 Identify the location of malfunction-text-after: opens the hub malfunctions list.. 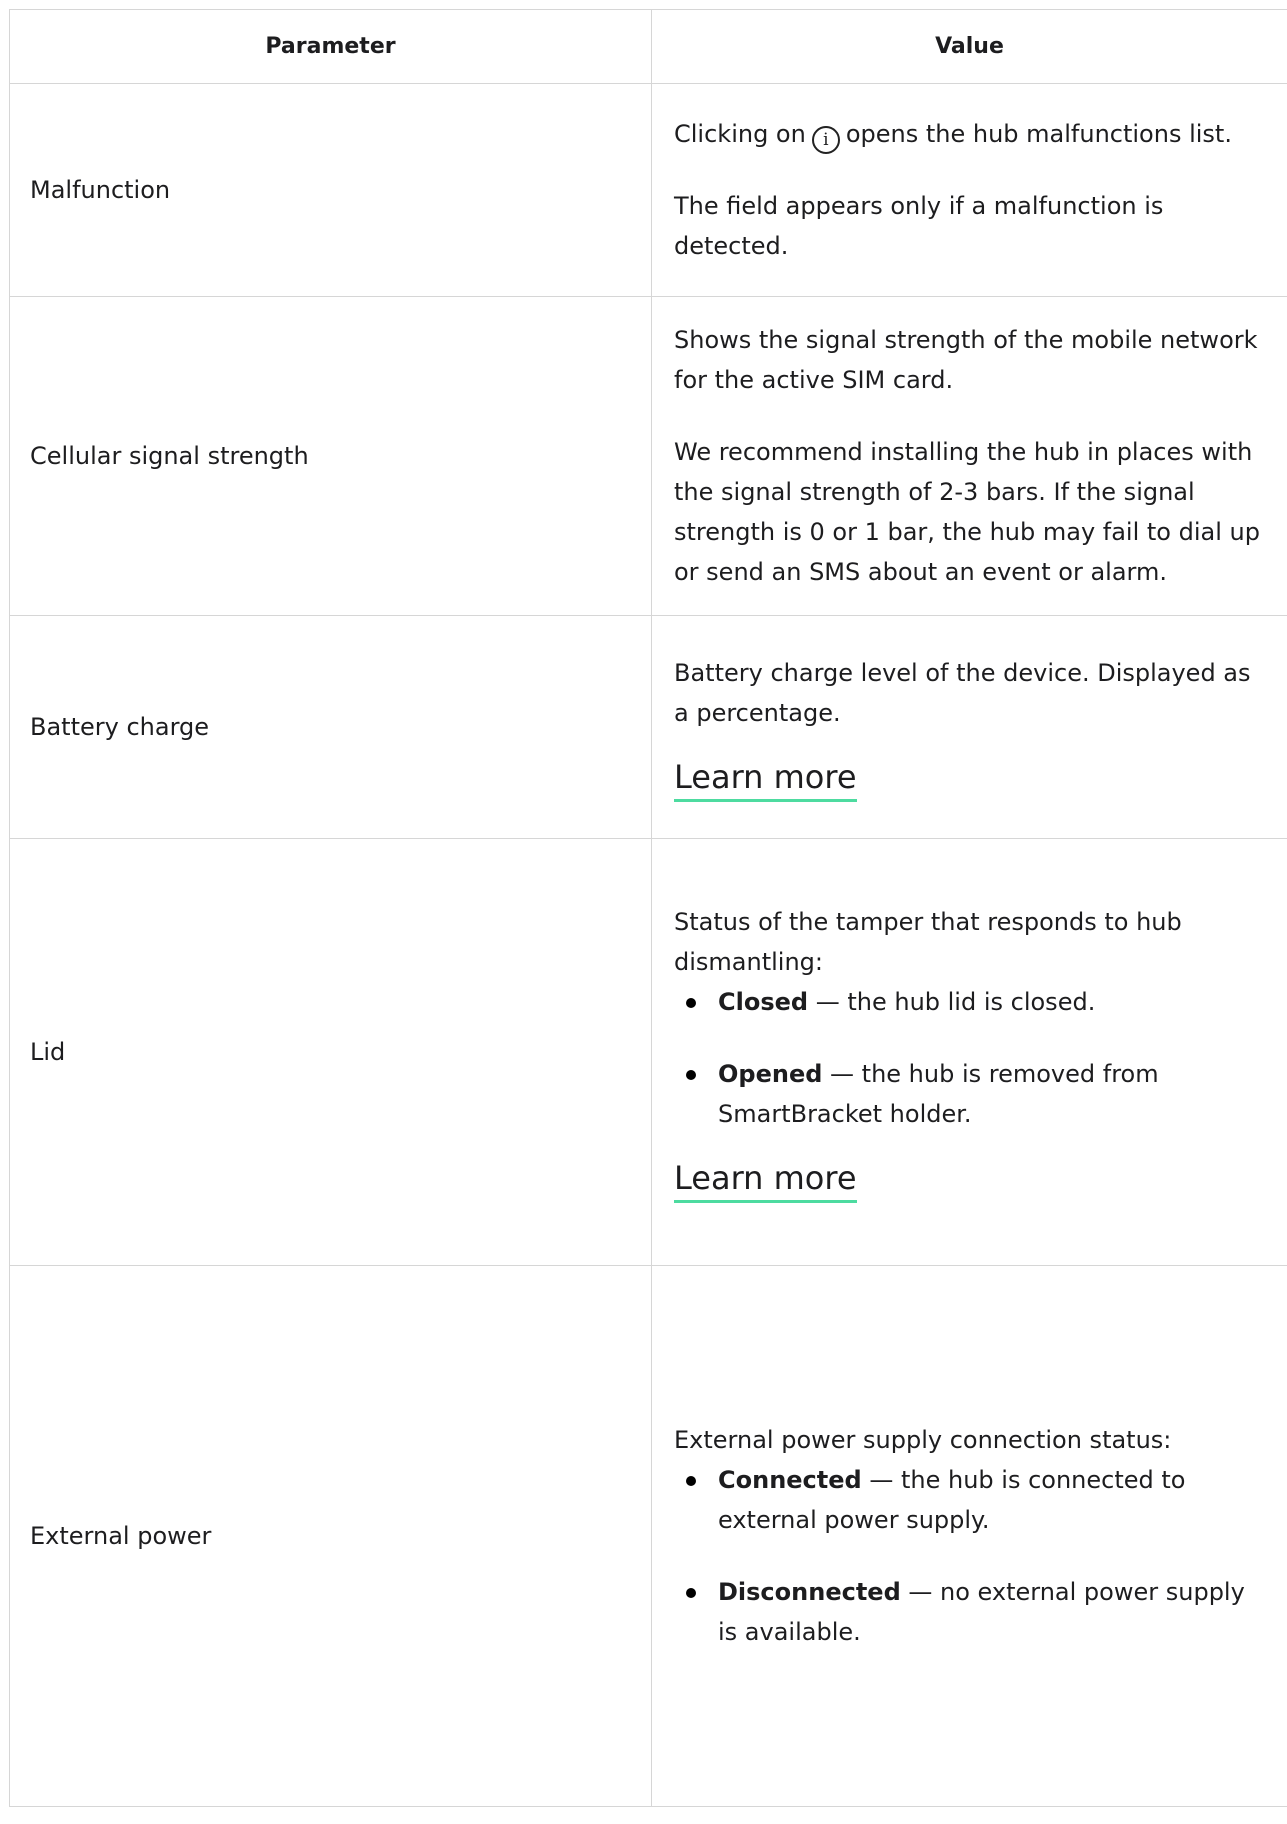
(1038, 134).